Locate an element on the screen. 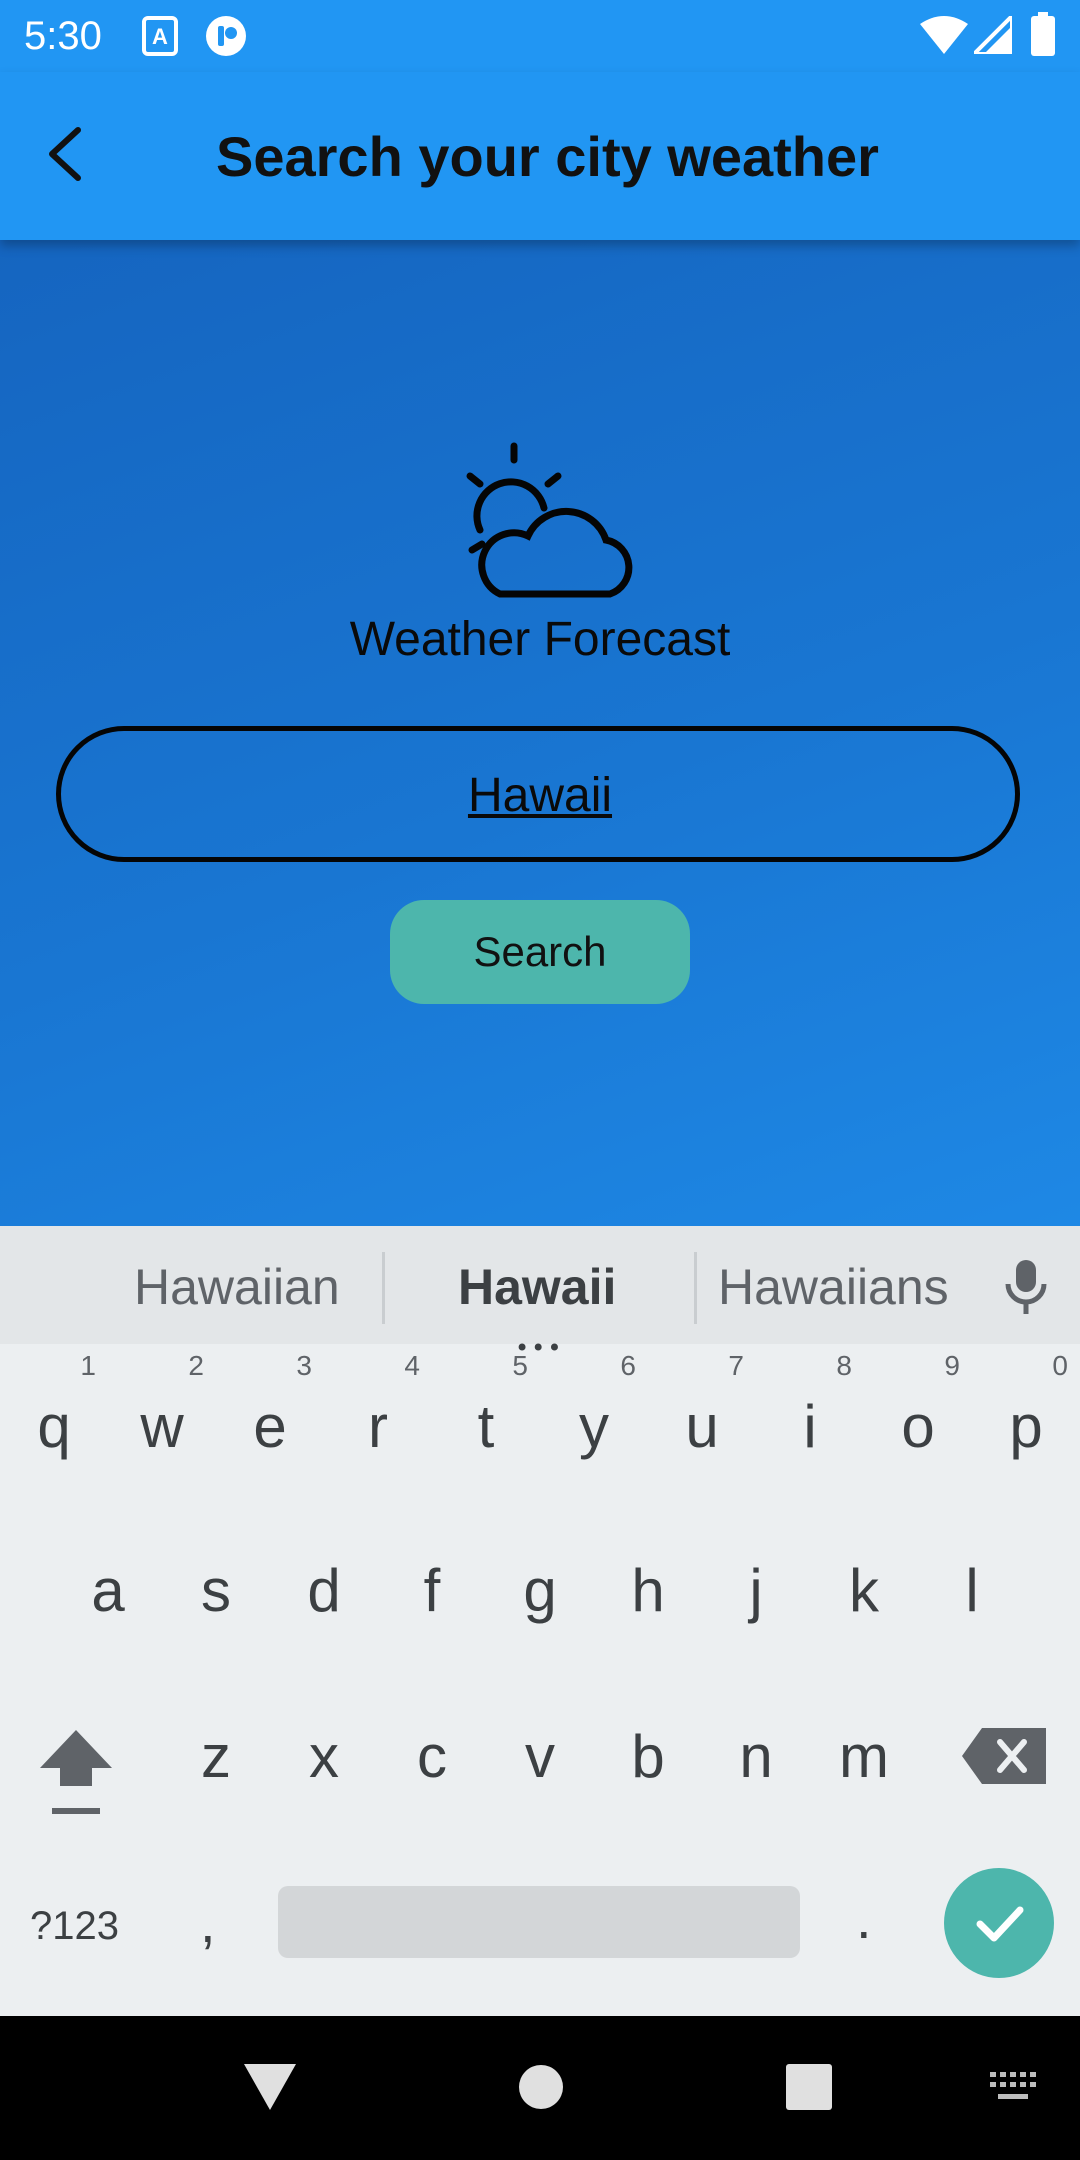 The width and height of the screenshot is (1080, 2160). key-x: x is located at coordinates (324, 1756).